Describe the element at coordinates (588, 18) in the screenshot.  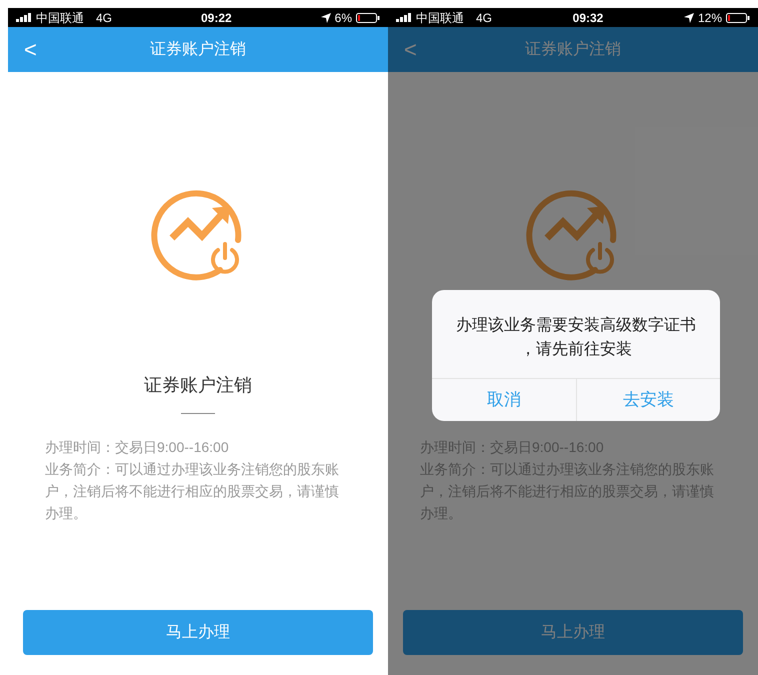
I see `status-time: 09:32` at that location.